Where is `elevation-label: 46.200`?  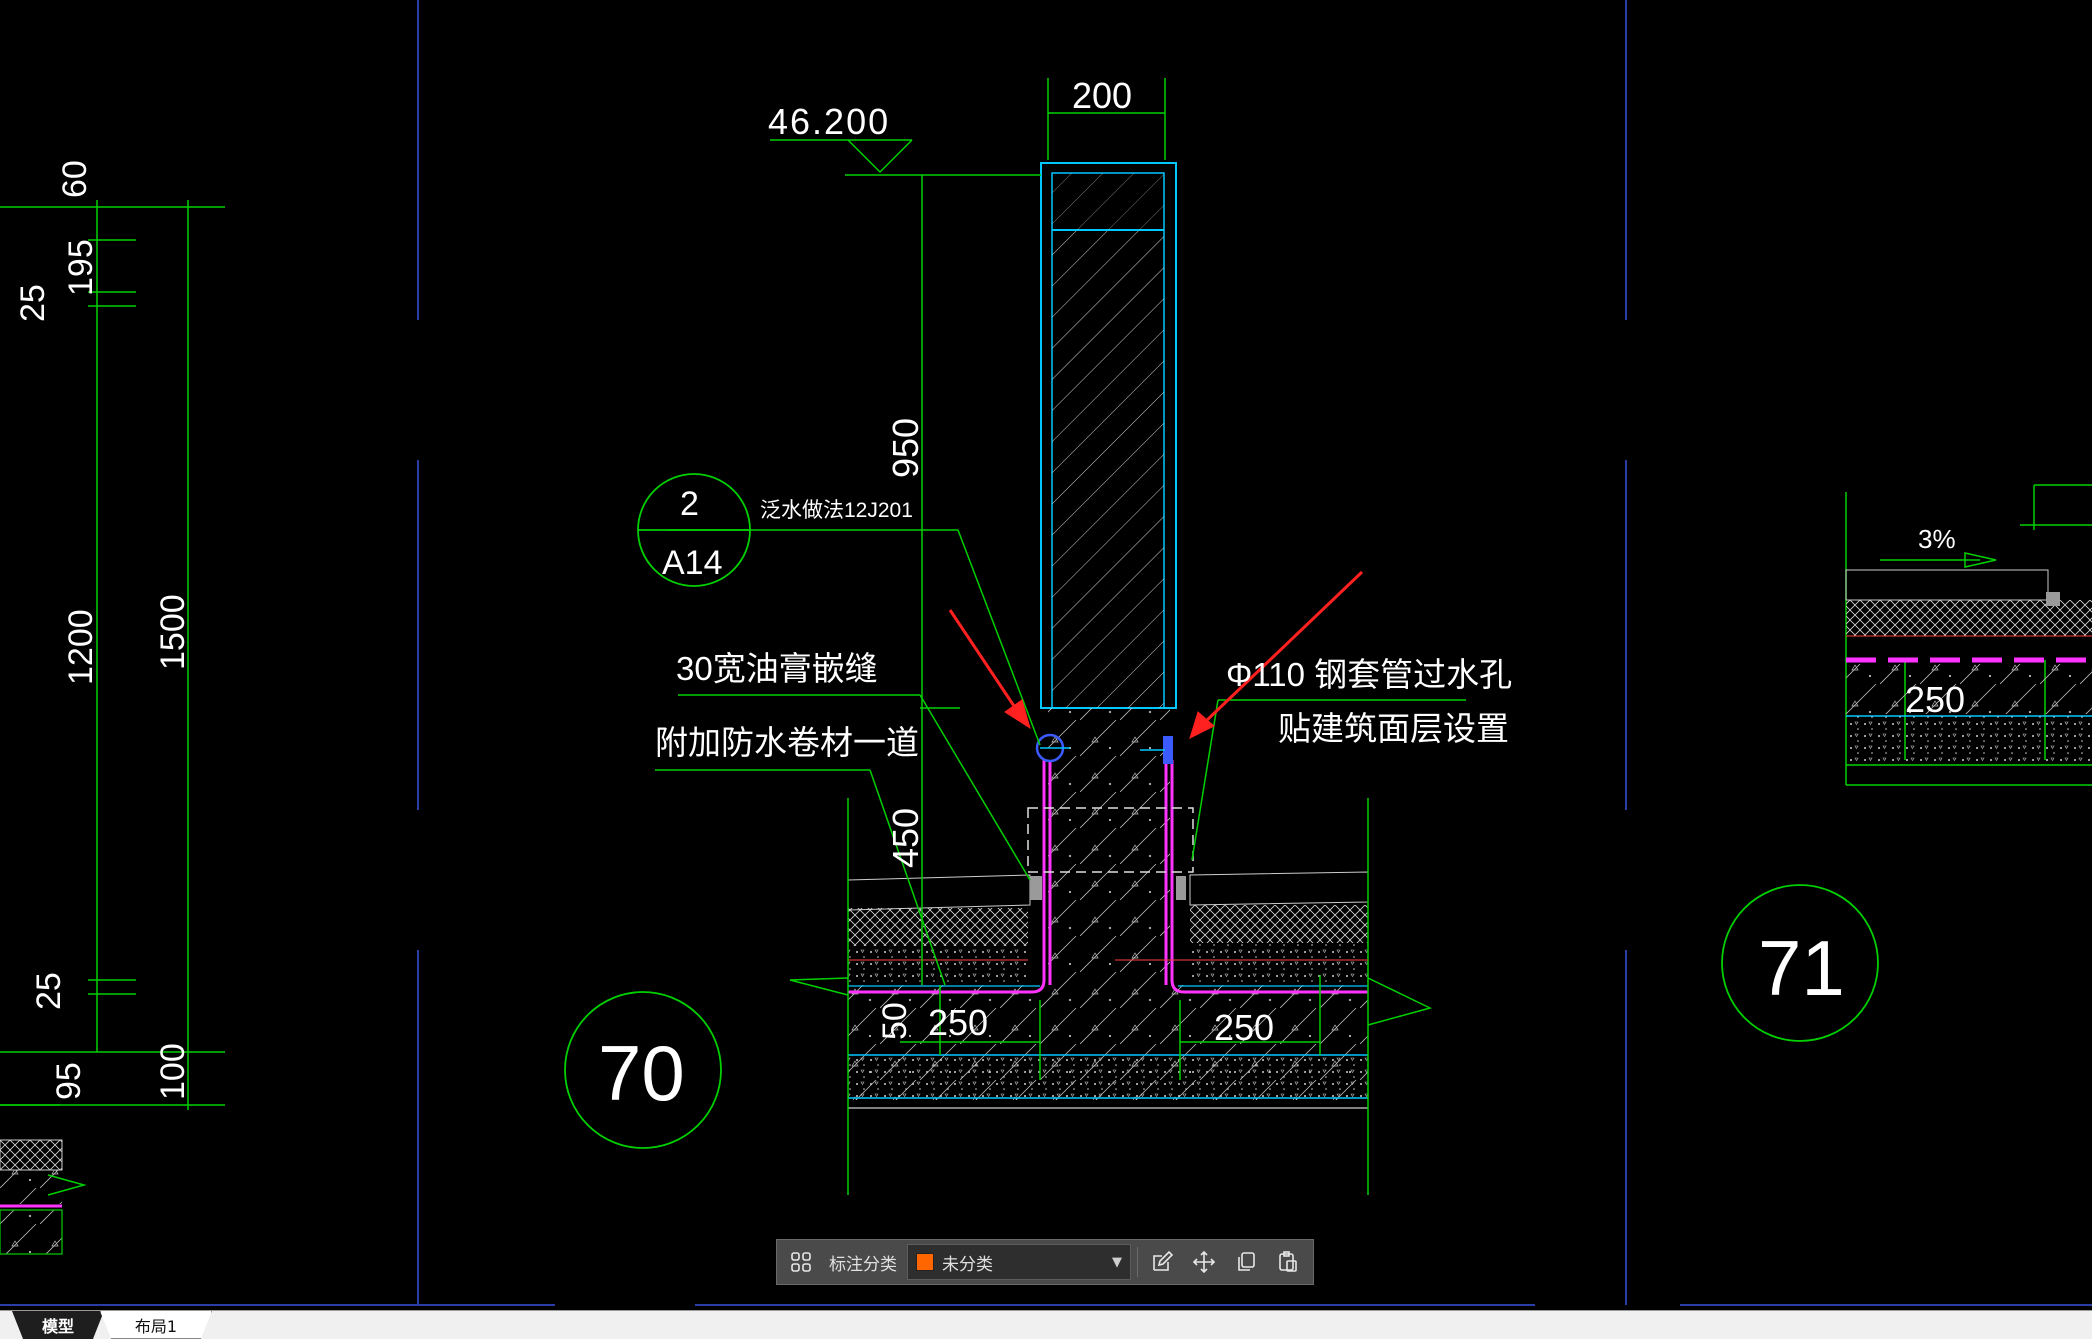
elevation-label: 46.200 is located at coordinates (829, 121).